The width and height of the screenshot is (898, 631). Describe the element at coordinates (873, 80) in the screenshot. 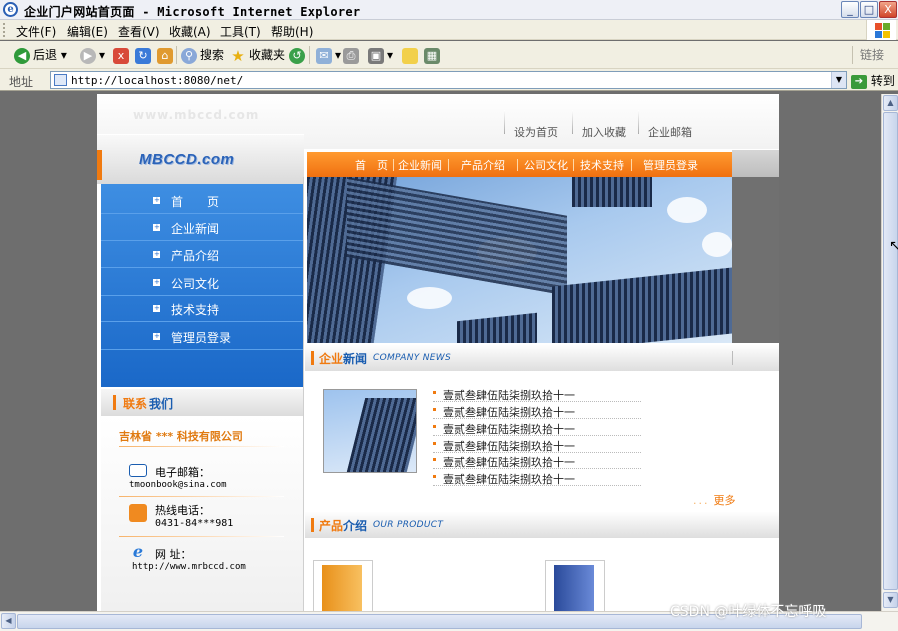

I see `go-button: ➔ 转到` at that location.